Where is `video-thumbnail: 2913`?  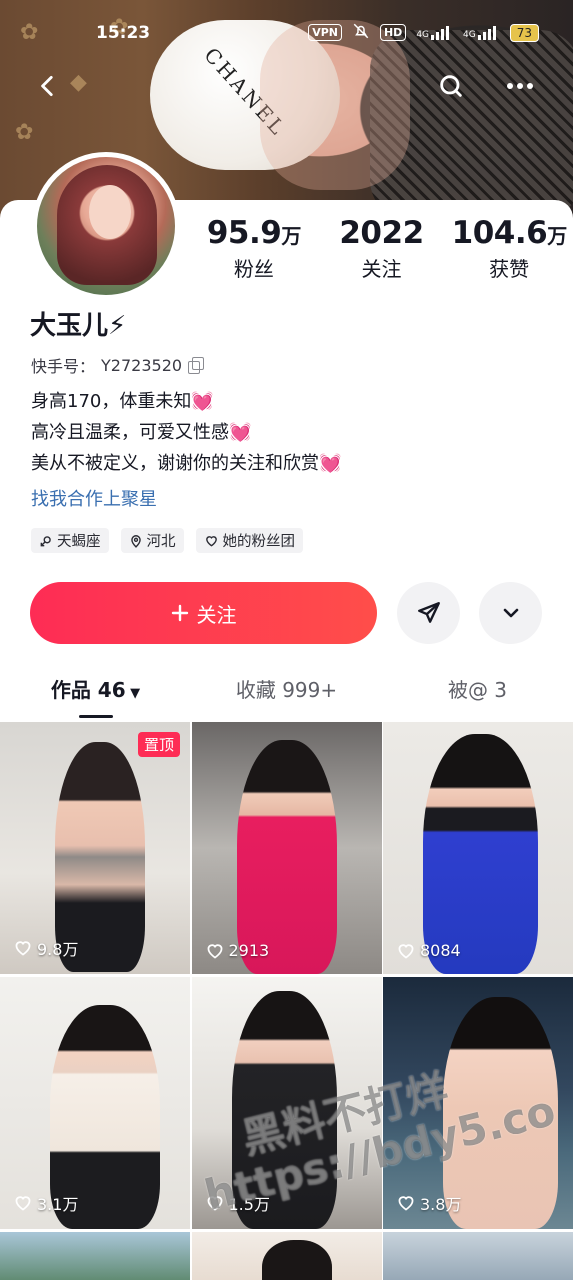 video-thumbnail: 2913 is located at coordinates (286, 848).